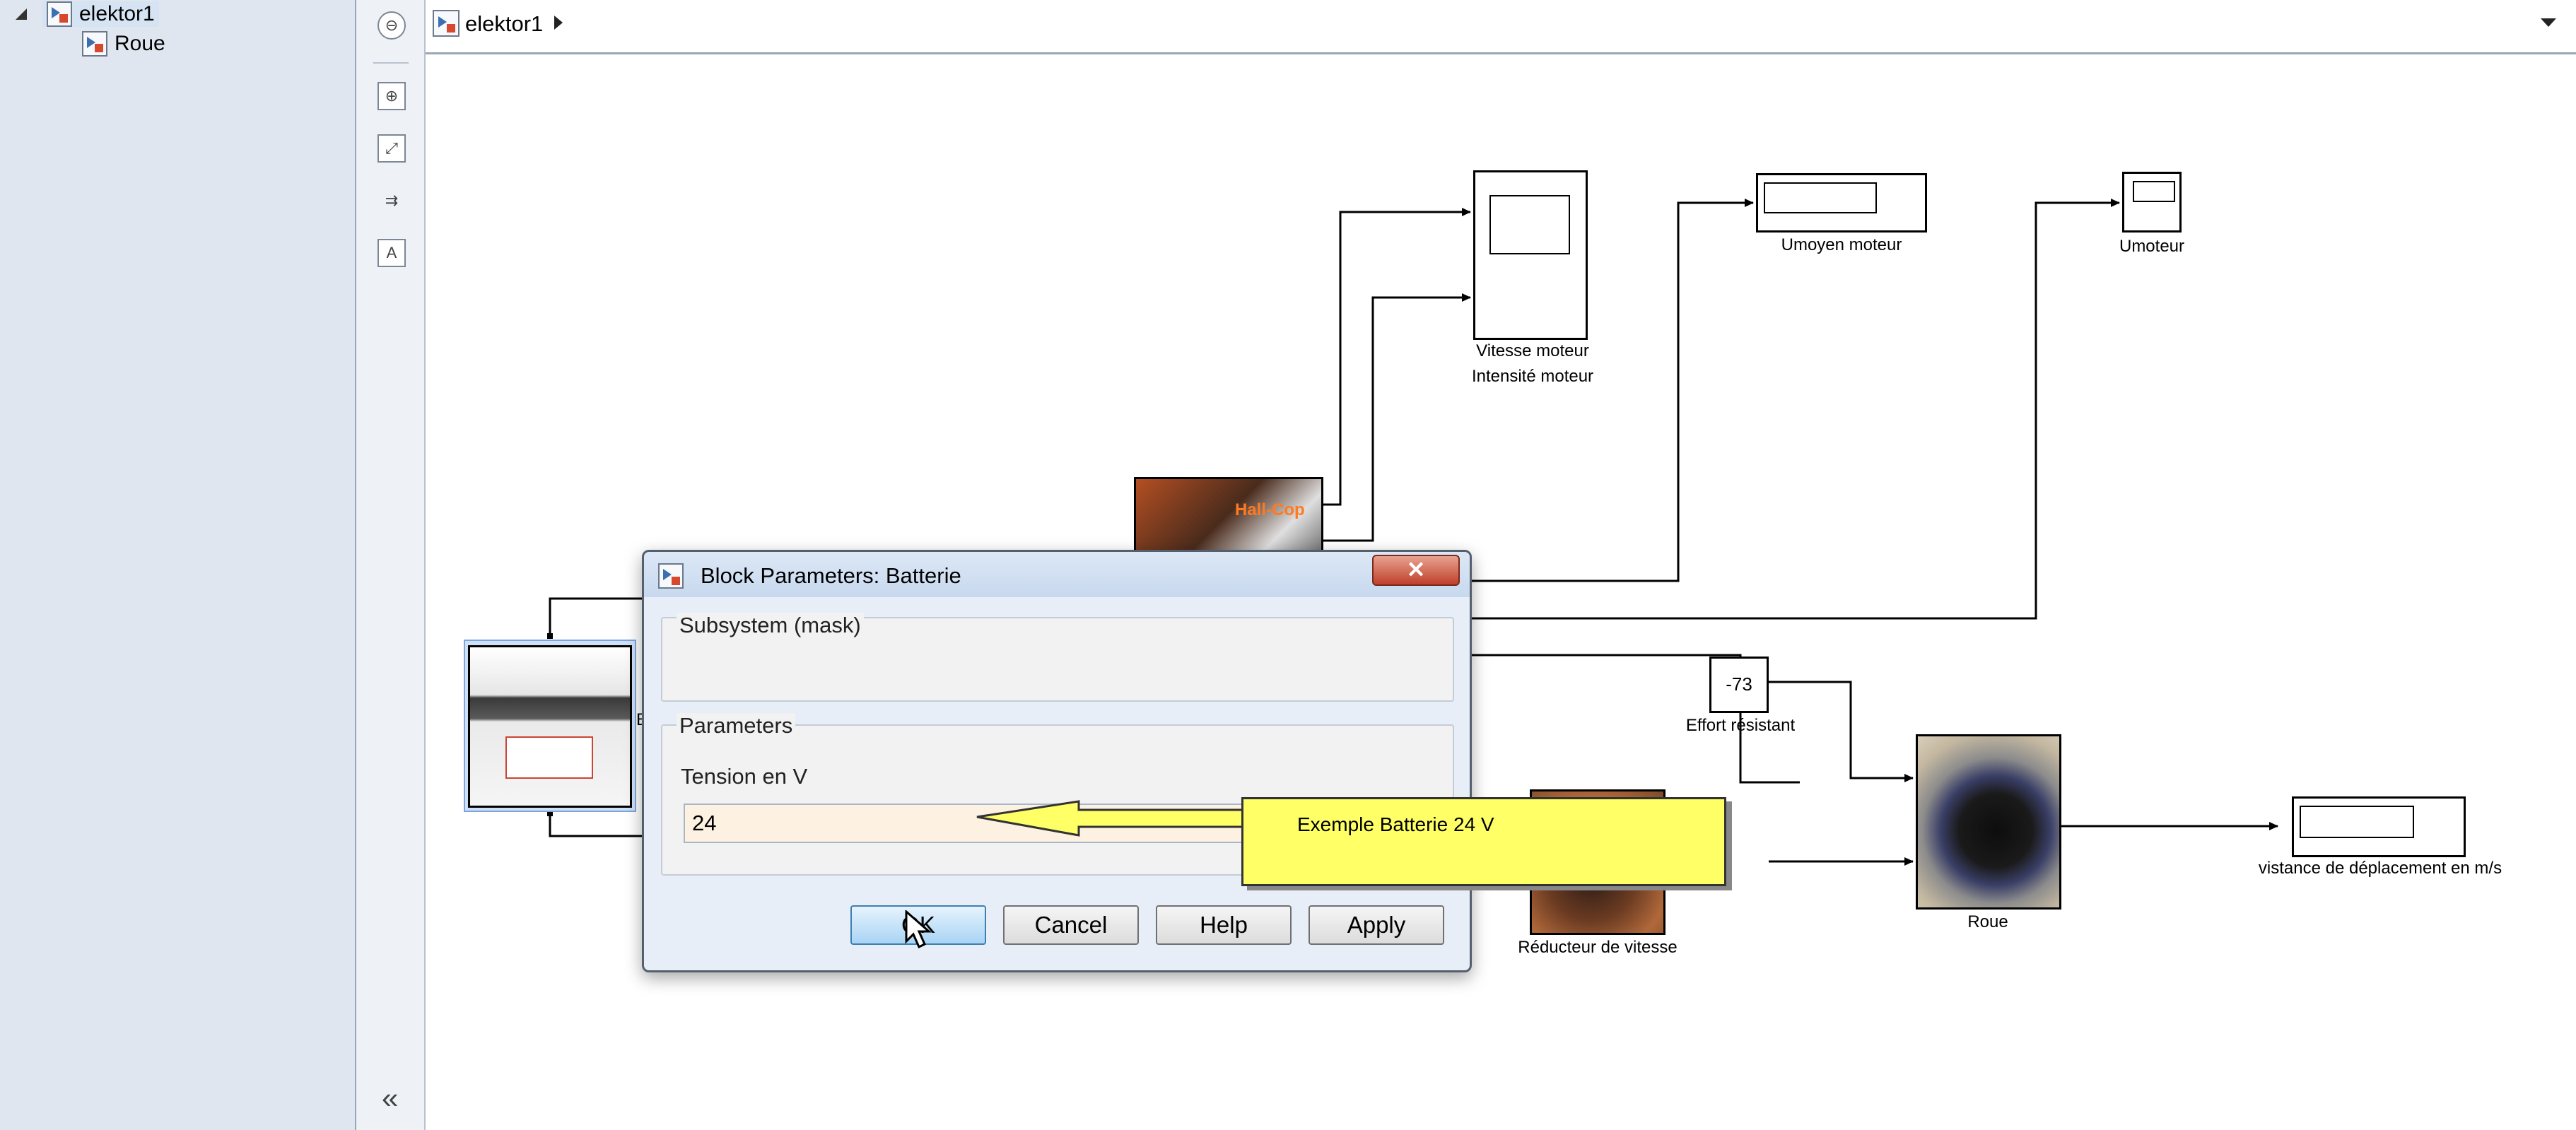  Describe the element at coordinates (1057, 574) in the screenshot. I see `dialog-title-bar: Block Parameters: Batterie ✕` at that location.